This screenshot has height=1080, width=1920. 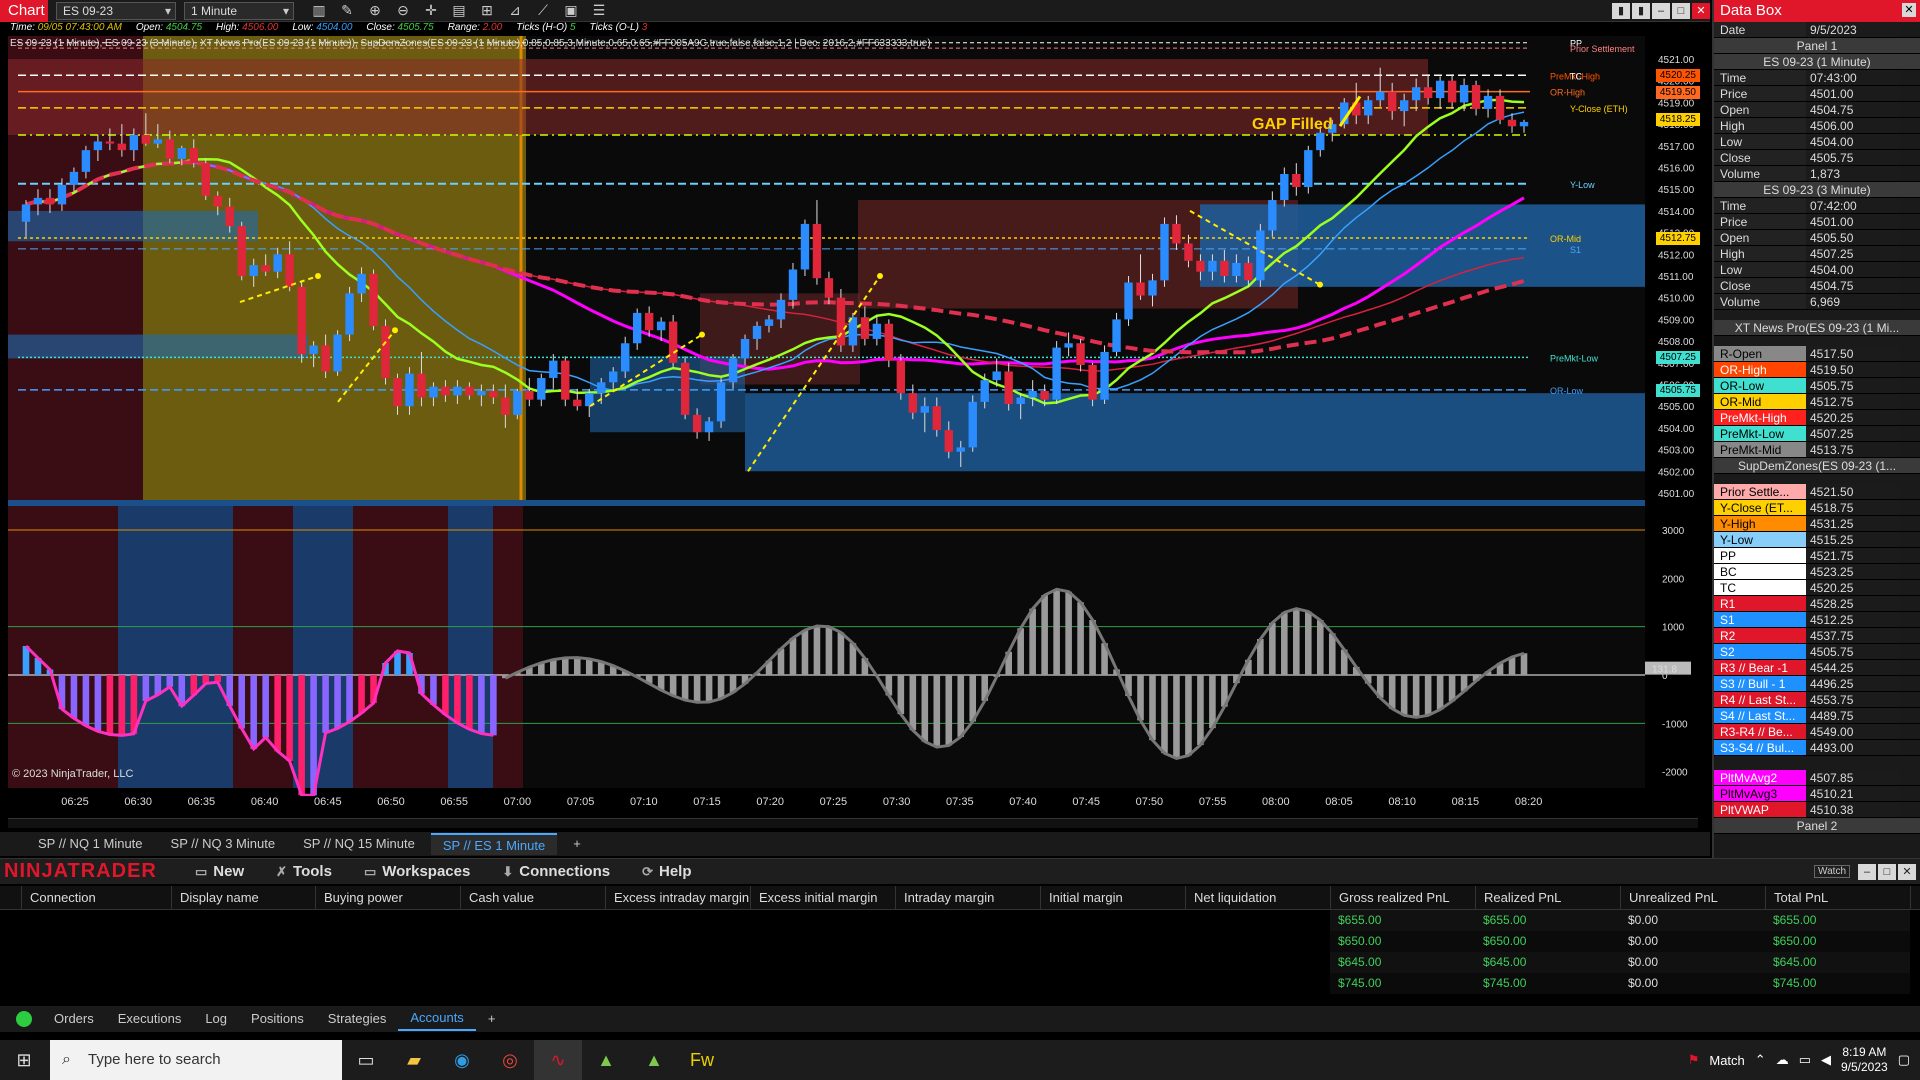 What do you see at coordinates (1805, 1060) in the screenshot?
I see `network-icon: ▭` at bounding box center [1805, 1060].